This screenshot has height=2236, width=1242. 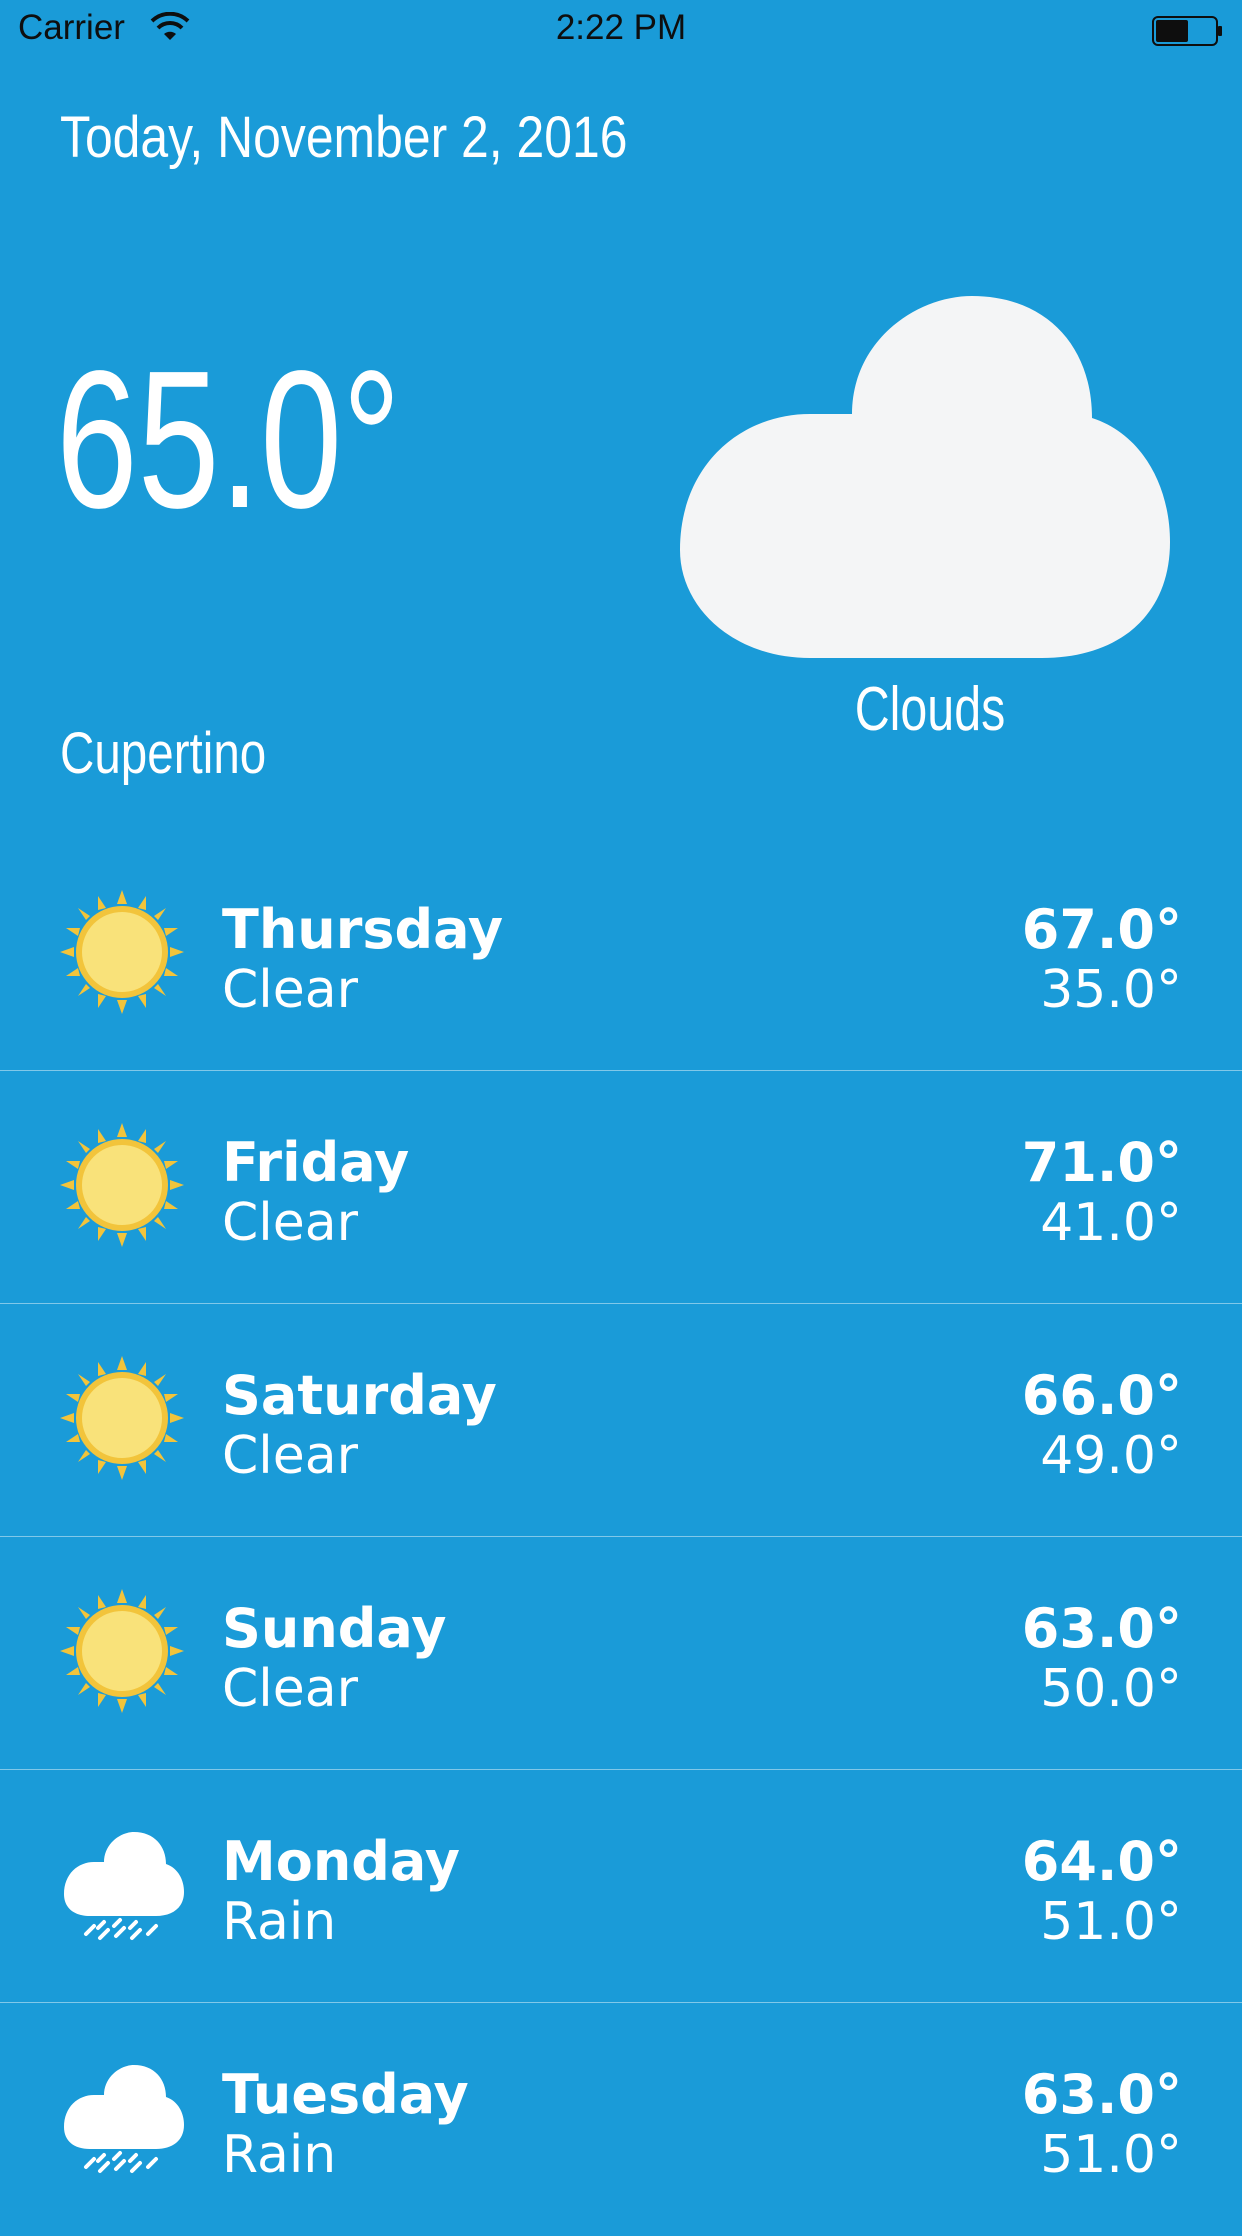 I want to click on forecast-high-temp: 66.0°, so click(x=1101, y=1395).